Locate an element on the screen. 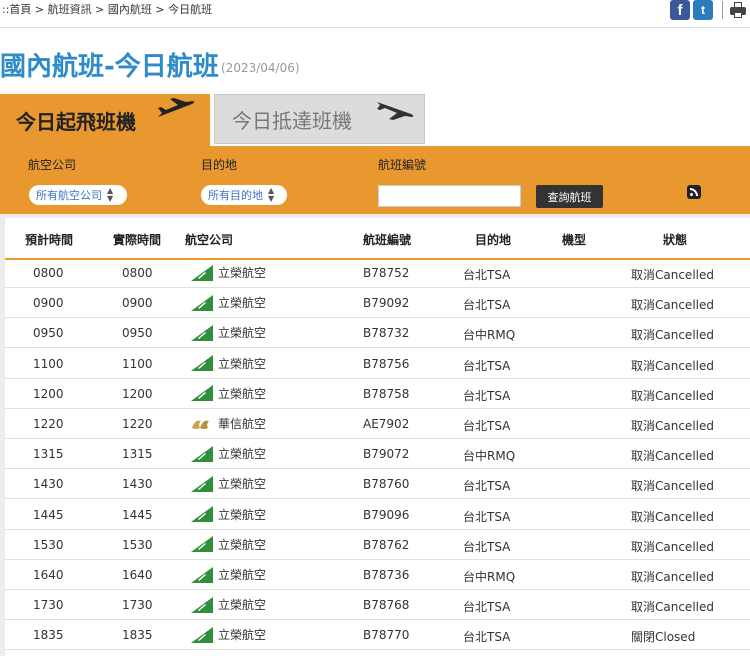  actual-time: 1640 is located at coordinates (137, 575).